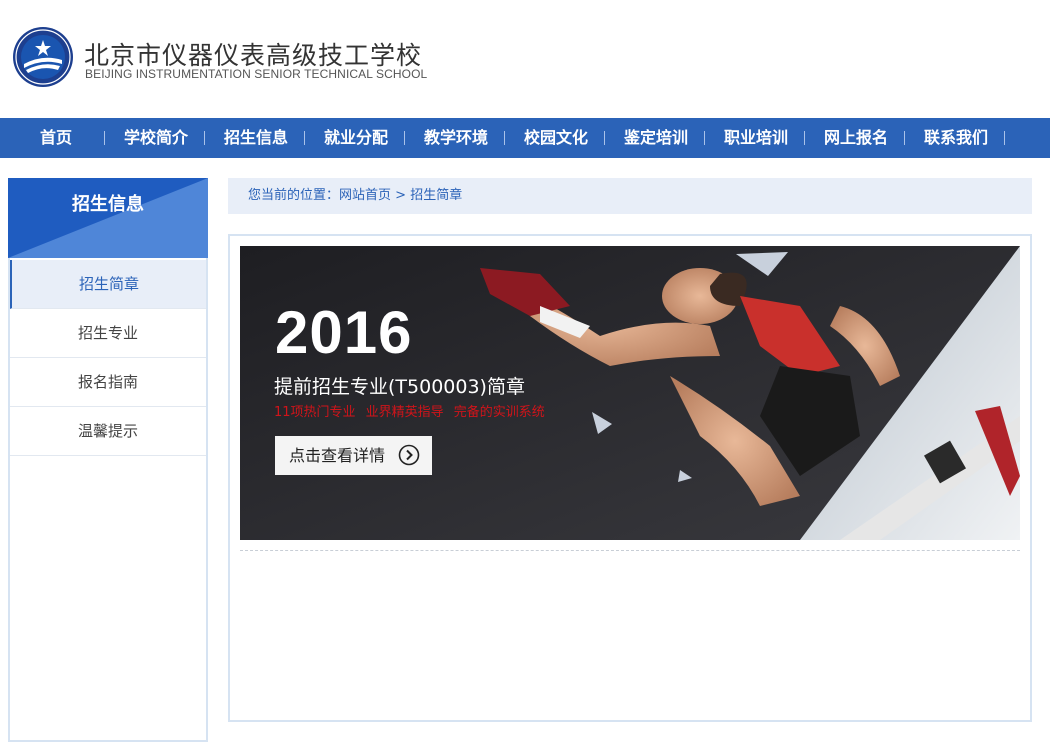  What do you see at coordinates (43, 57) in the screenshot?
I see `school-logo-icon` at bounding box center [43, 57].